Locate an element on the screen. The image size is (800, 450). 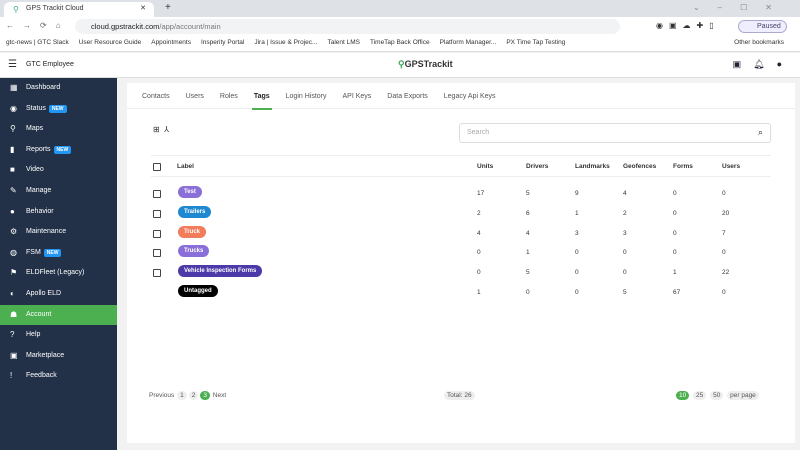
sidebar-item-status: ◉ Status NEW is located at coordinates (58, 109).